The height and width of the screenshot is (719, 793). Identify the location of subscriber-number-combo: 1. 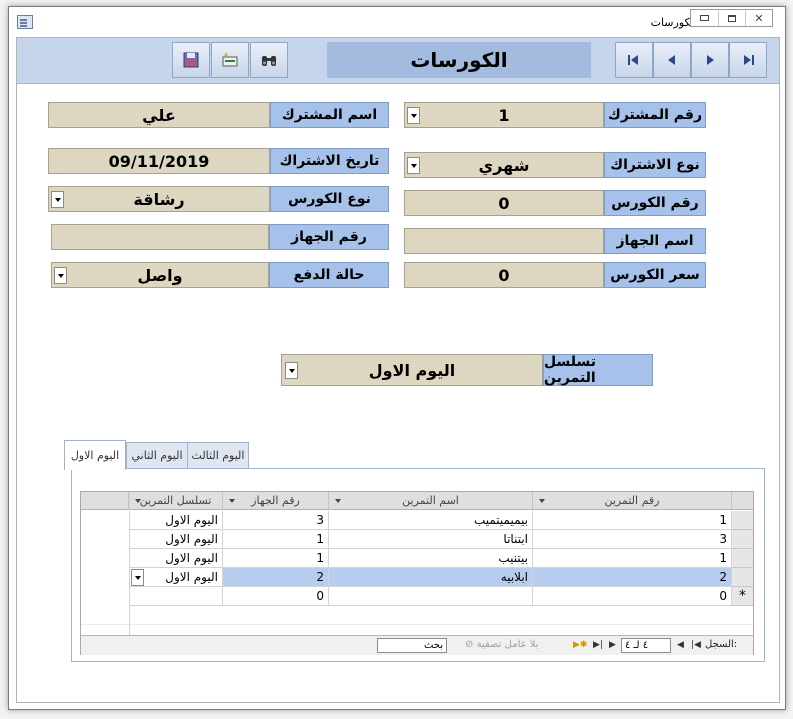
(504, 115).